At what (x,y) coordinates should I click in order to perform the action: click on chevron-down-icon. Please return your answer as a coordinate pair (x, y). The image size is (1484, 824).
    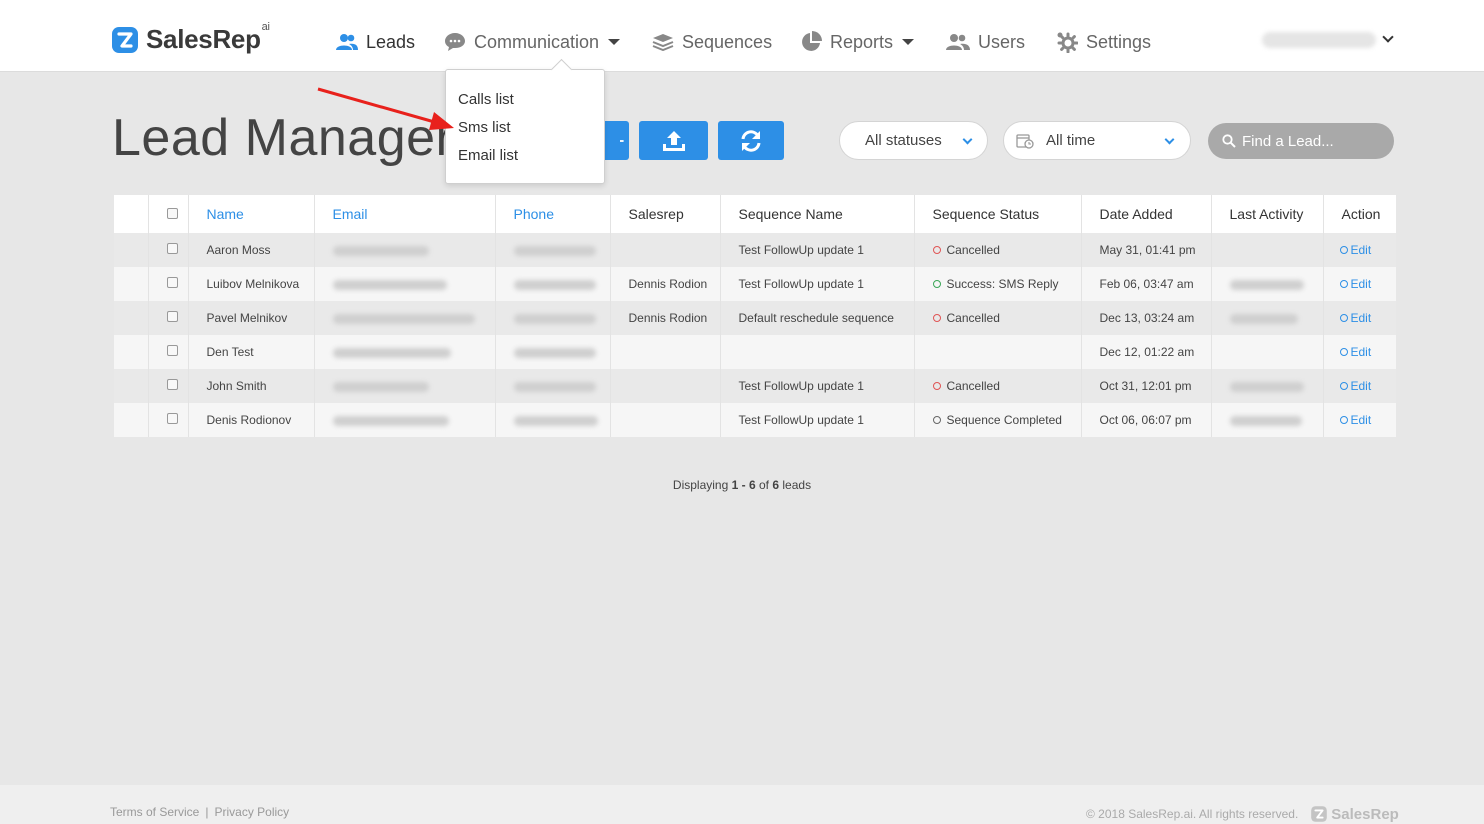
    Looking at the image, I should click on (908, 42).